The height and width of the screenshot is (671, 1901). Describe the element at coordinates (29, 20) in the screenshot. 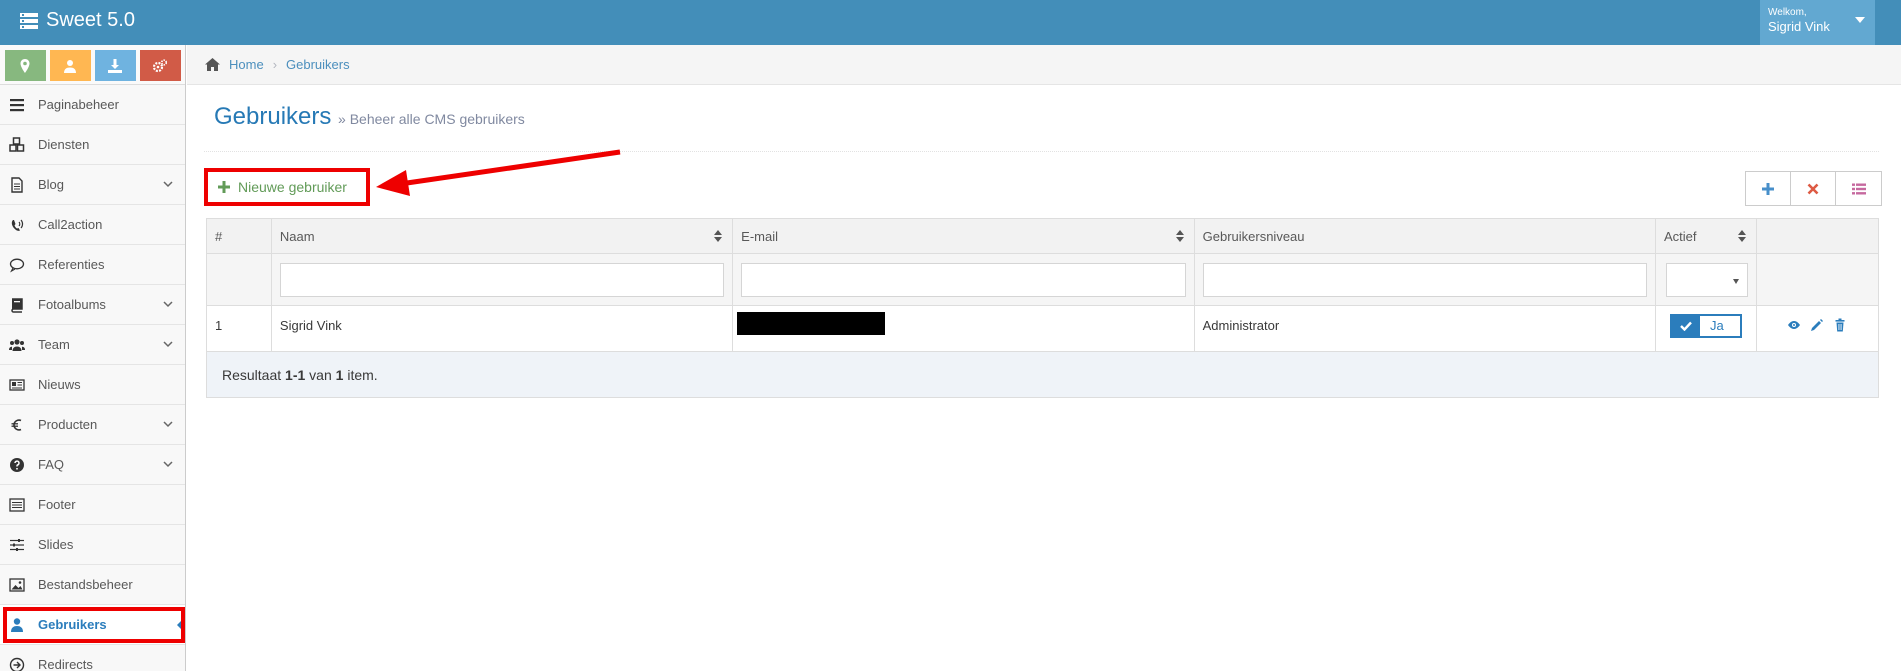

I see `server-icon` at that location.